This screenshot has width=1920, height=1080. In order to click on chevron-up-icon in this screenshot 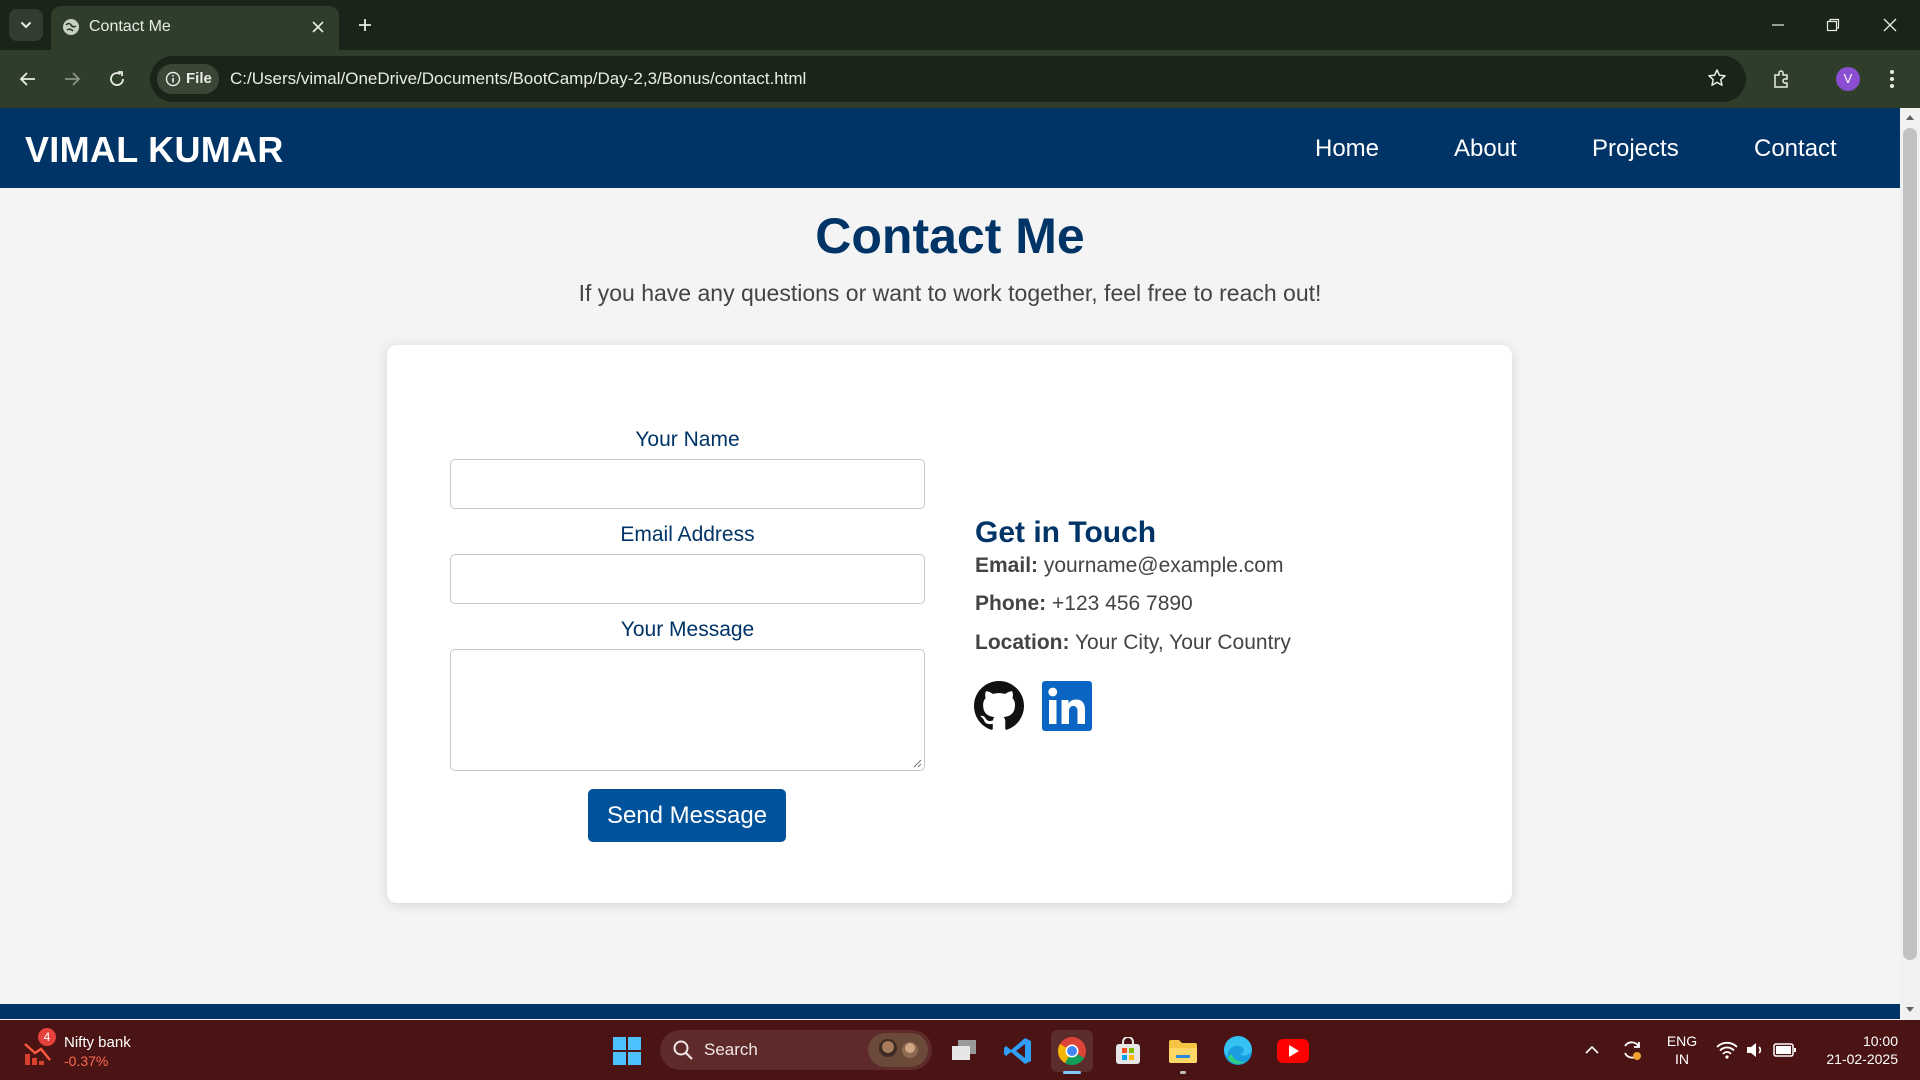, I will do `click(1592, 1049)`.